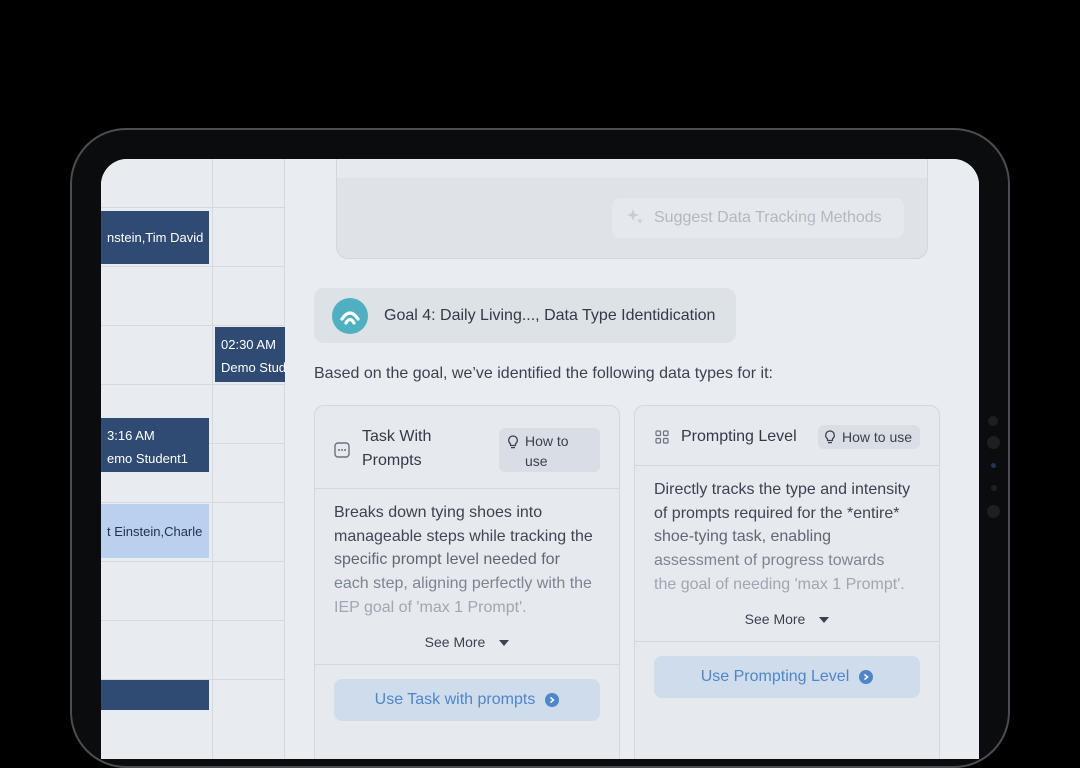 This screenshot has width=1080, height=768. What do you see at coordinates (779, 584) in the screenshot?
I see `description-line: the goal of needing 'max 1 Prompt'.` at bounding box center [779, 584].